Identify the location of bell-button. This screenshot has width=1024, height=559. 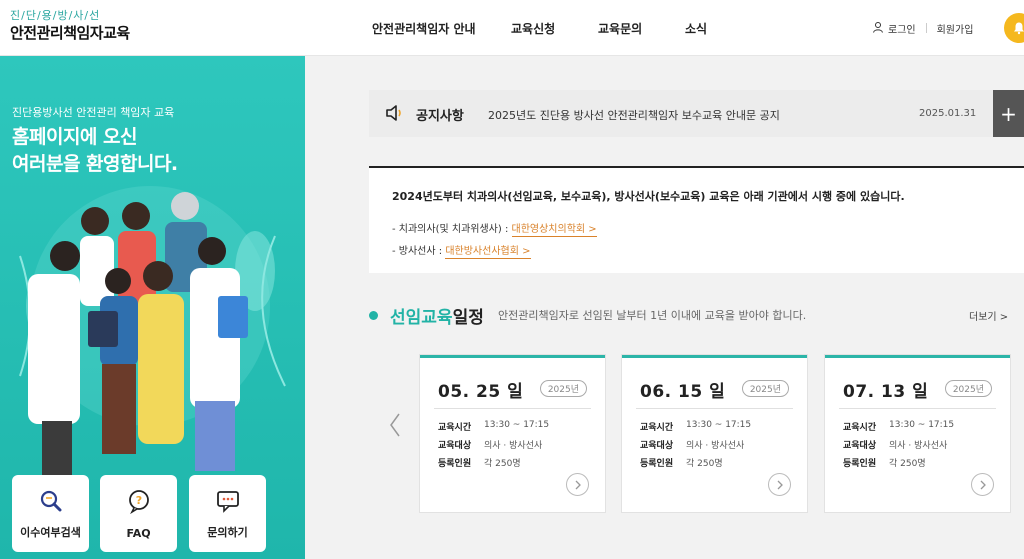
(1014, 28).